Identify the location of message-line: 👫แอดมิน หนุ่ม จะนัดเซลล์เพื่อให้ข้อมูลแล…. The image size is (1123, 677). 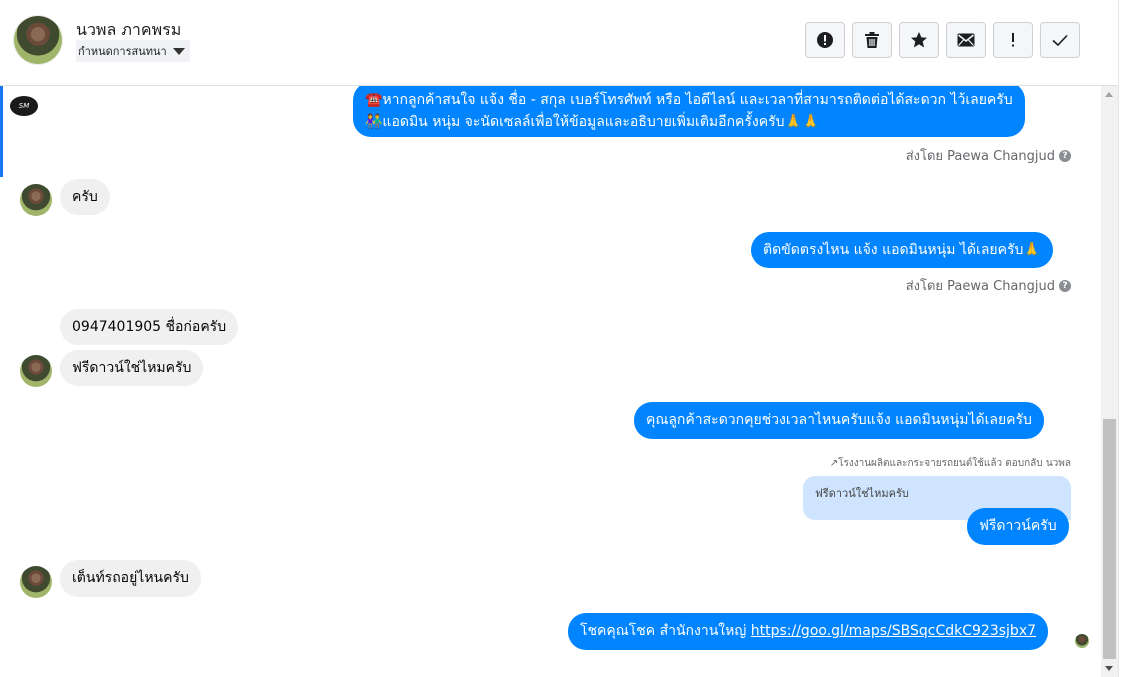
(592, 122).